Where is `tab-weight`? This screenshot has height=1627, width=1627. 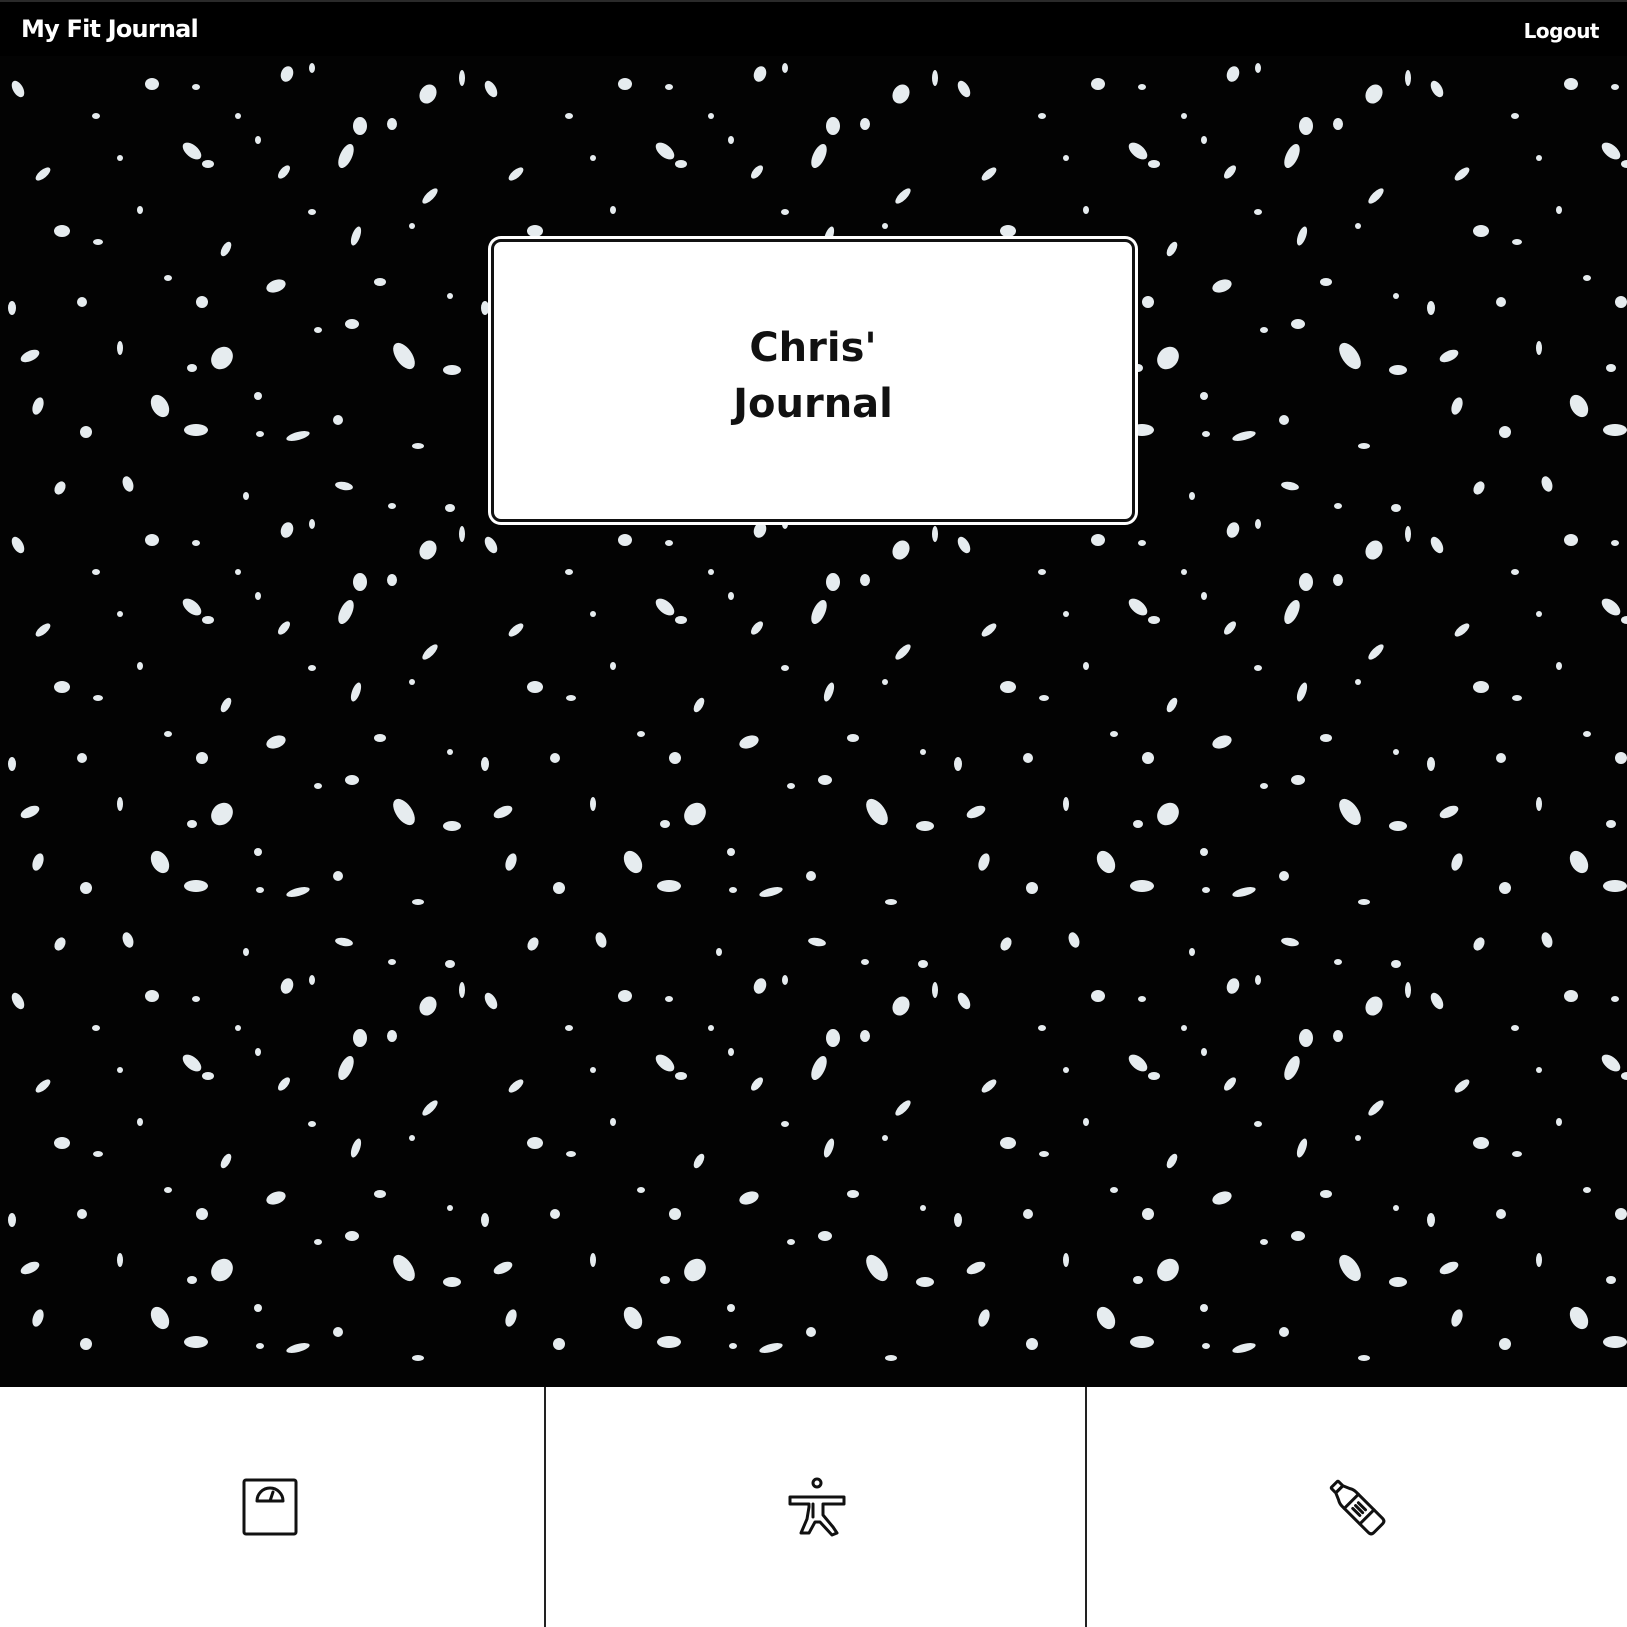 tab-weight is located at coordinates (272, 1507).